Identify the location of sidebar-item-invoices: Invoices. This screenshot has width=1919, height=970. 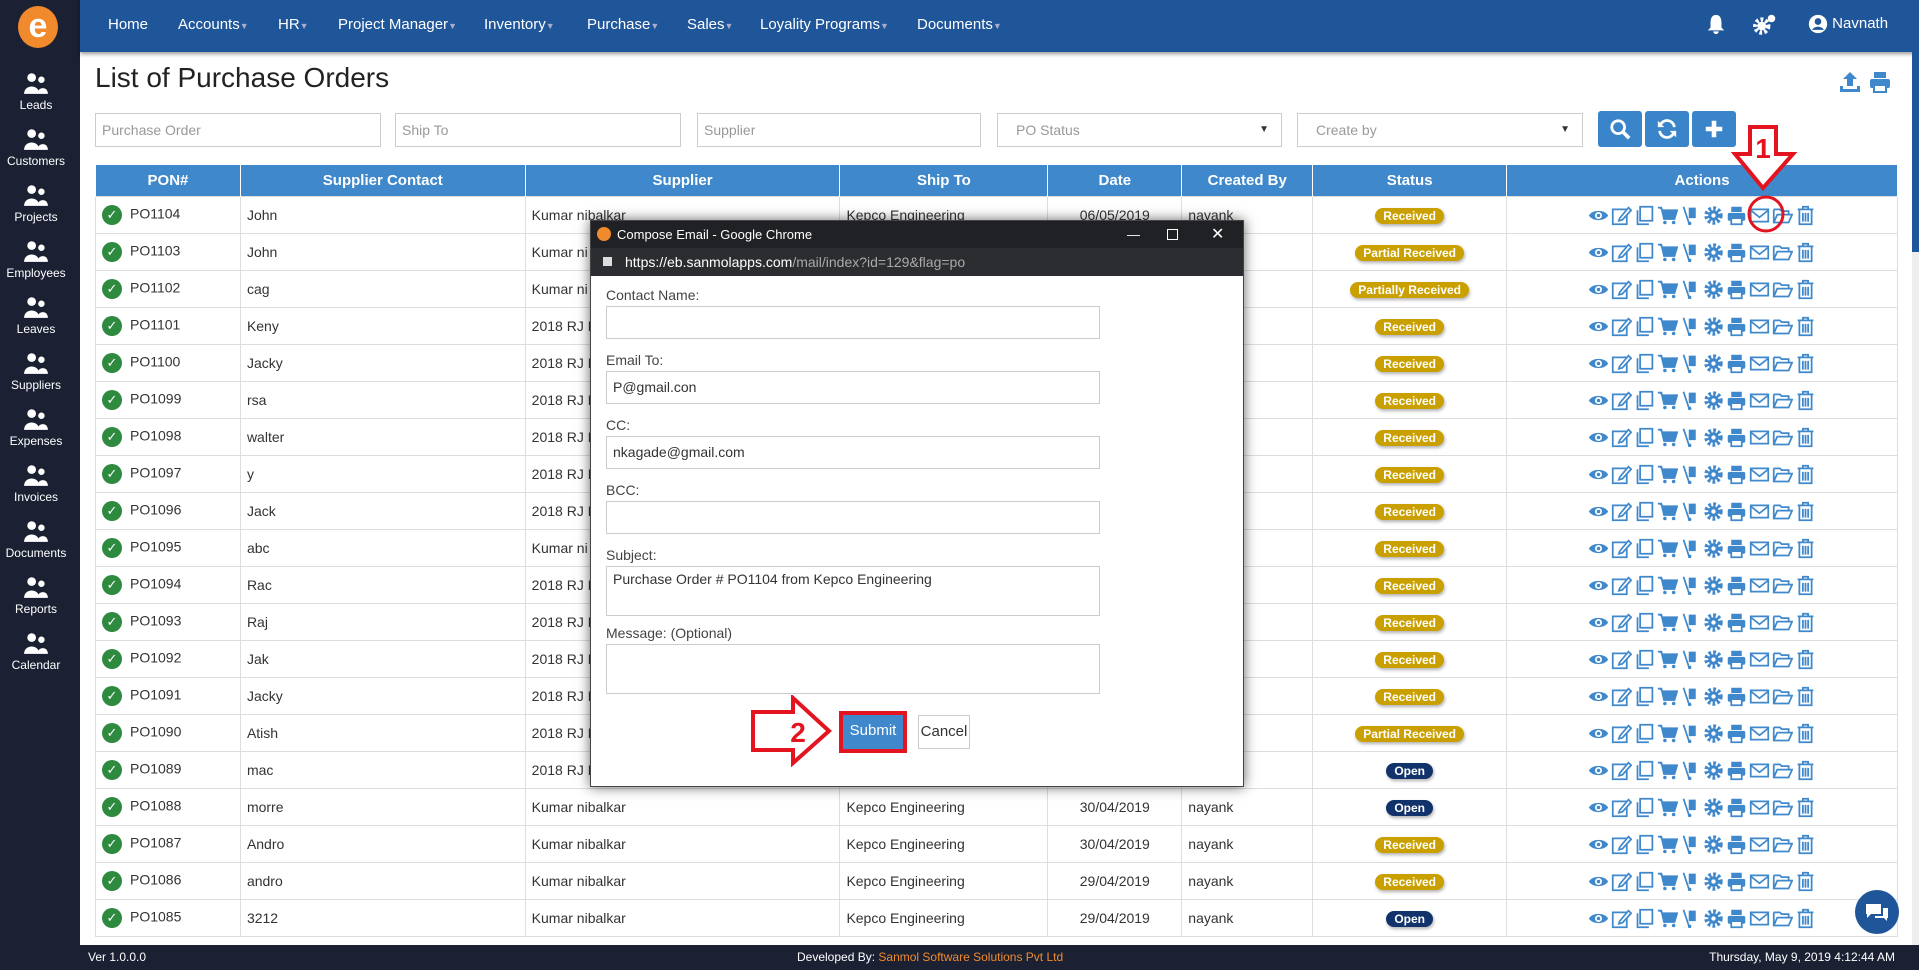
(36, 483).